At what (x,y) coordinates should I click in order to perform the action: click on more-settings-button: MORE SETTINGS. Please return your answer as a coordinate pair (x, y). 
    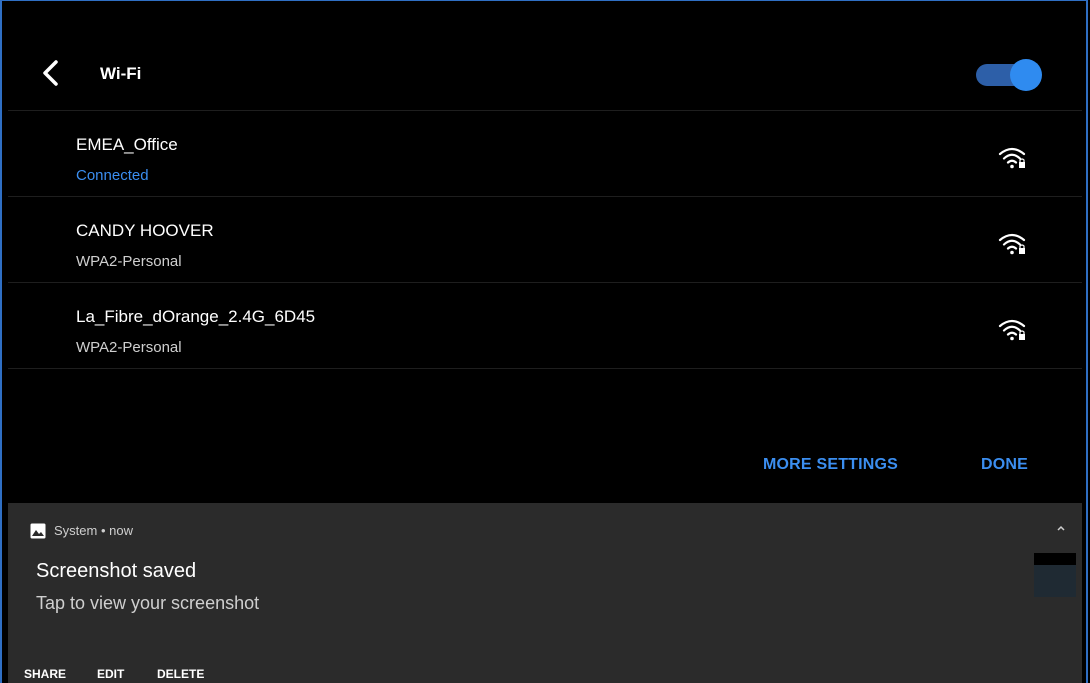
    Looking at the image, I should click on (830, 465).